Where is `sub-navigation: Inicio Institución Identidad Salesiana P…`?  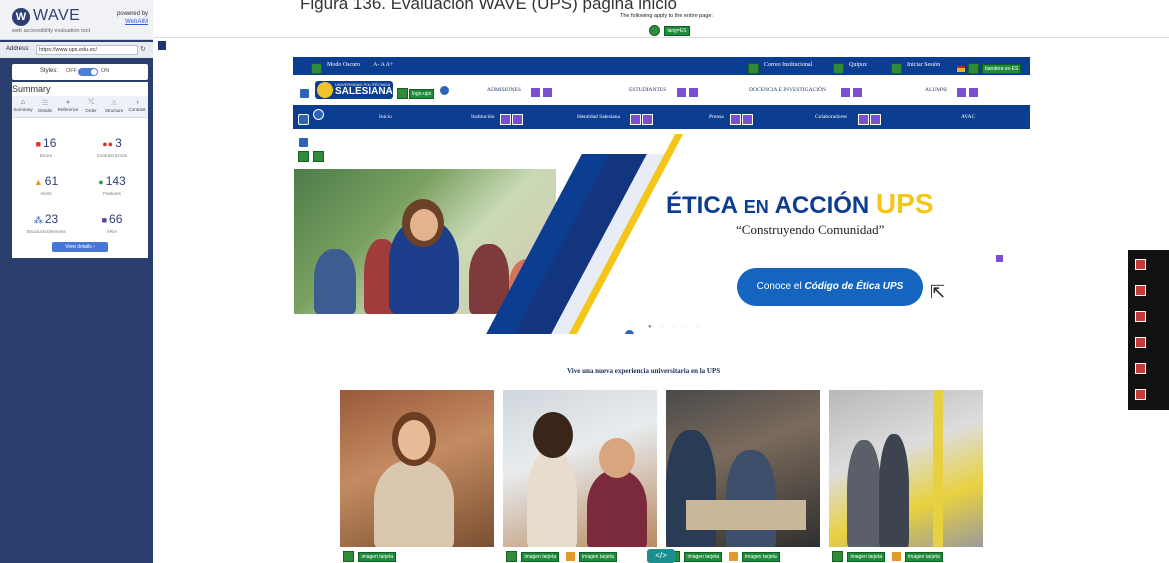 sub-navigation: Inicio Institución Identidad Salesiana P… is located at coordinates (661, 117).